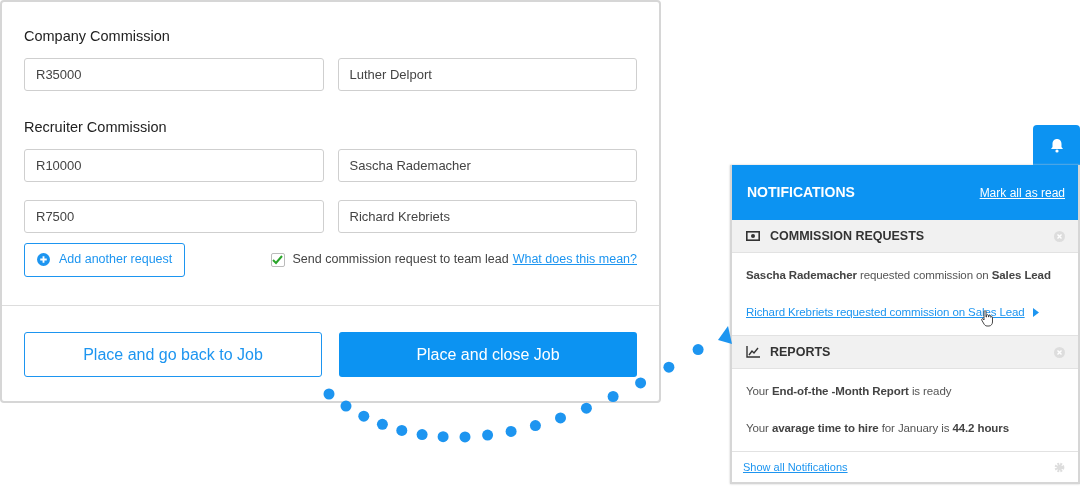  Describe the element at coordinates (173, 354) in the screenshot. I see `place-back-button: Place and go back to Job` at that location.